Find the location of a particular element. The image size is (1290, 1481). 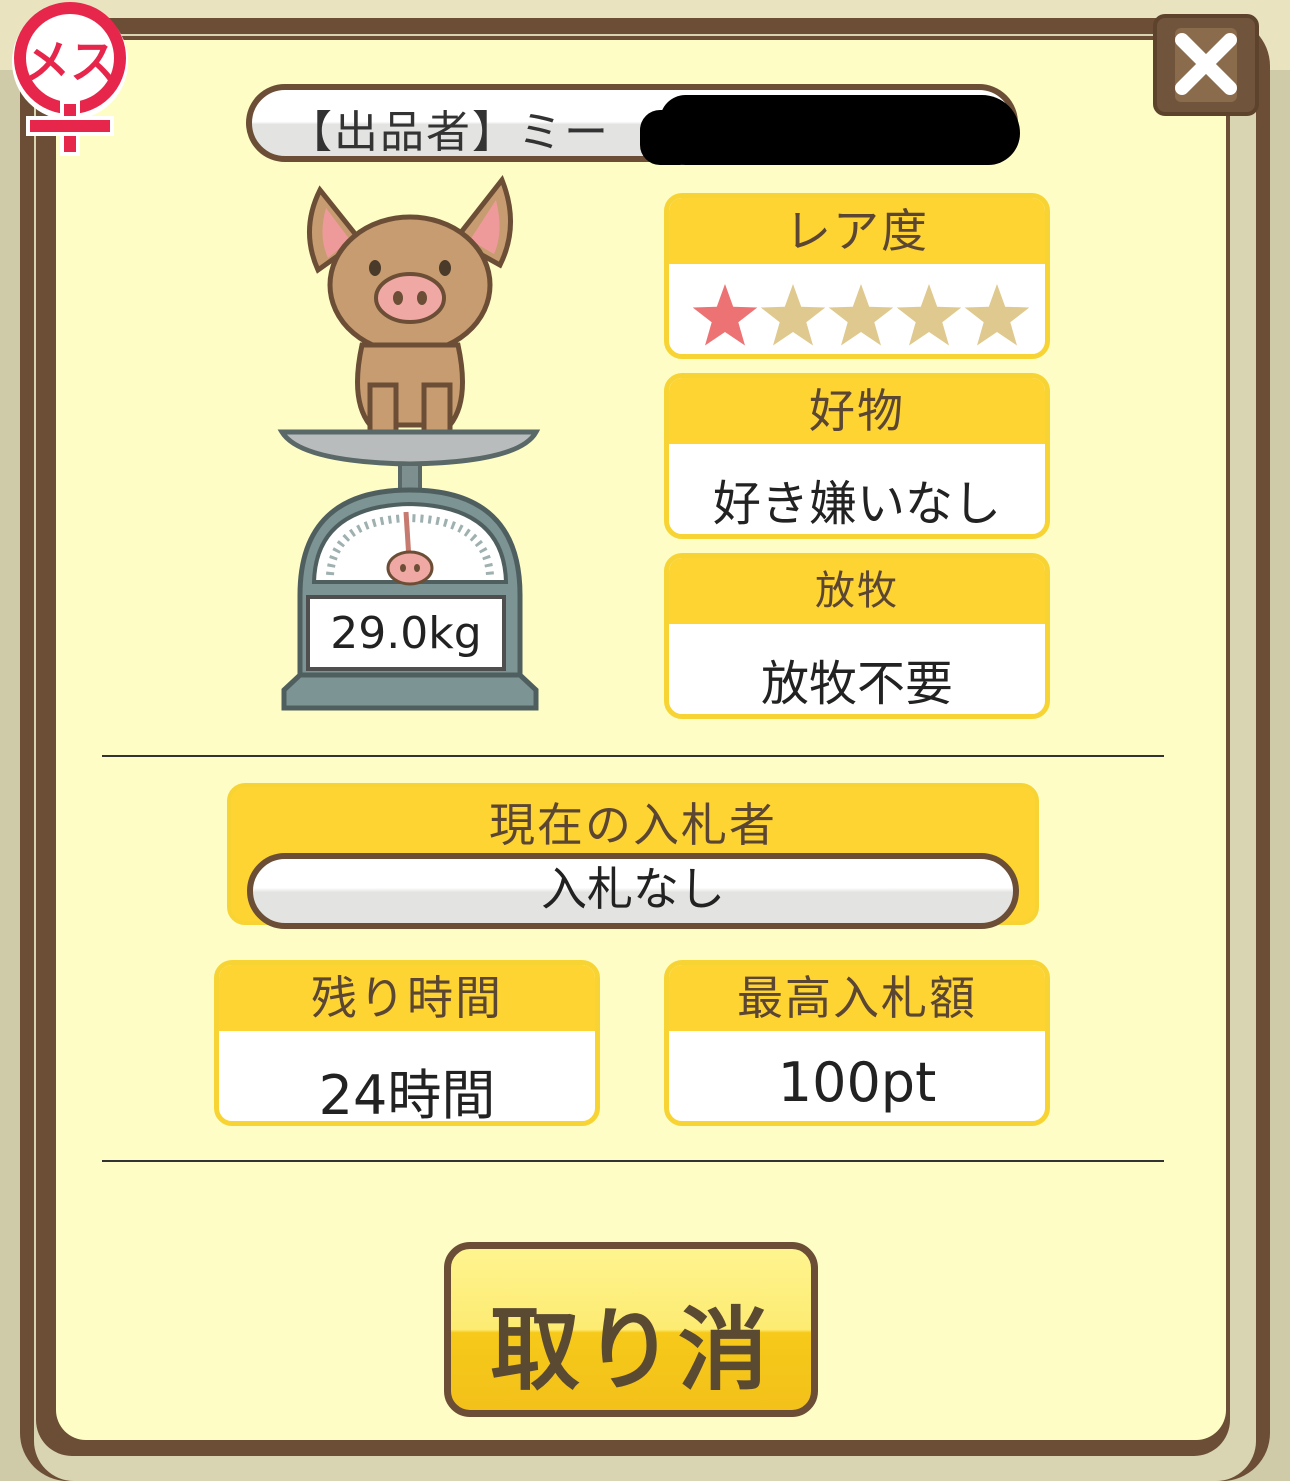

favorite-title: 好物 is located at coordinates (857, 411).